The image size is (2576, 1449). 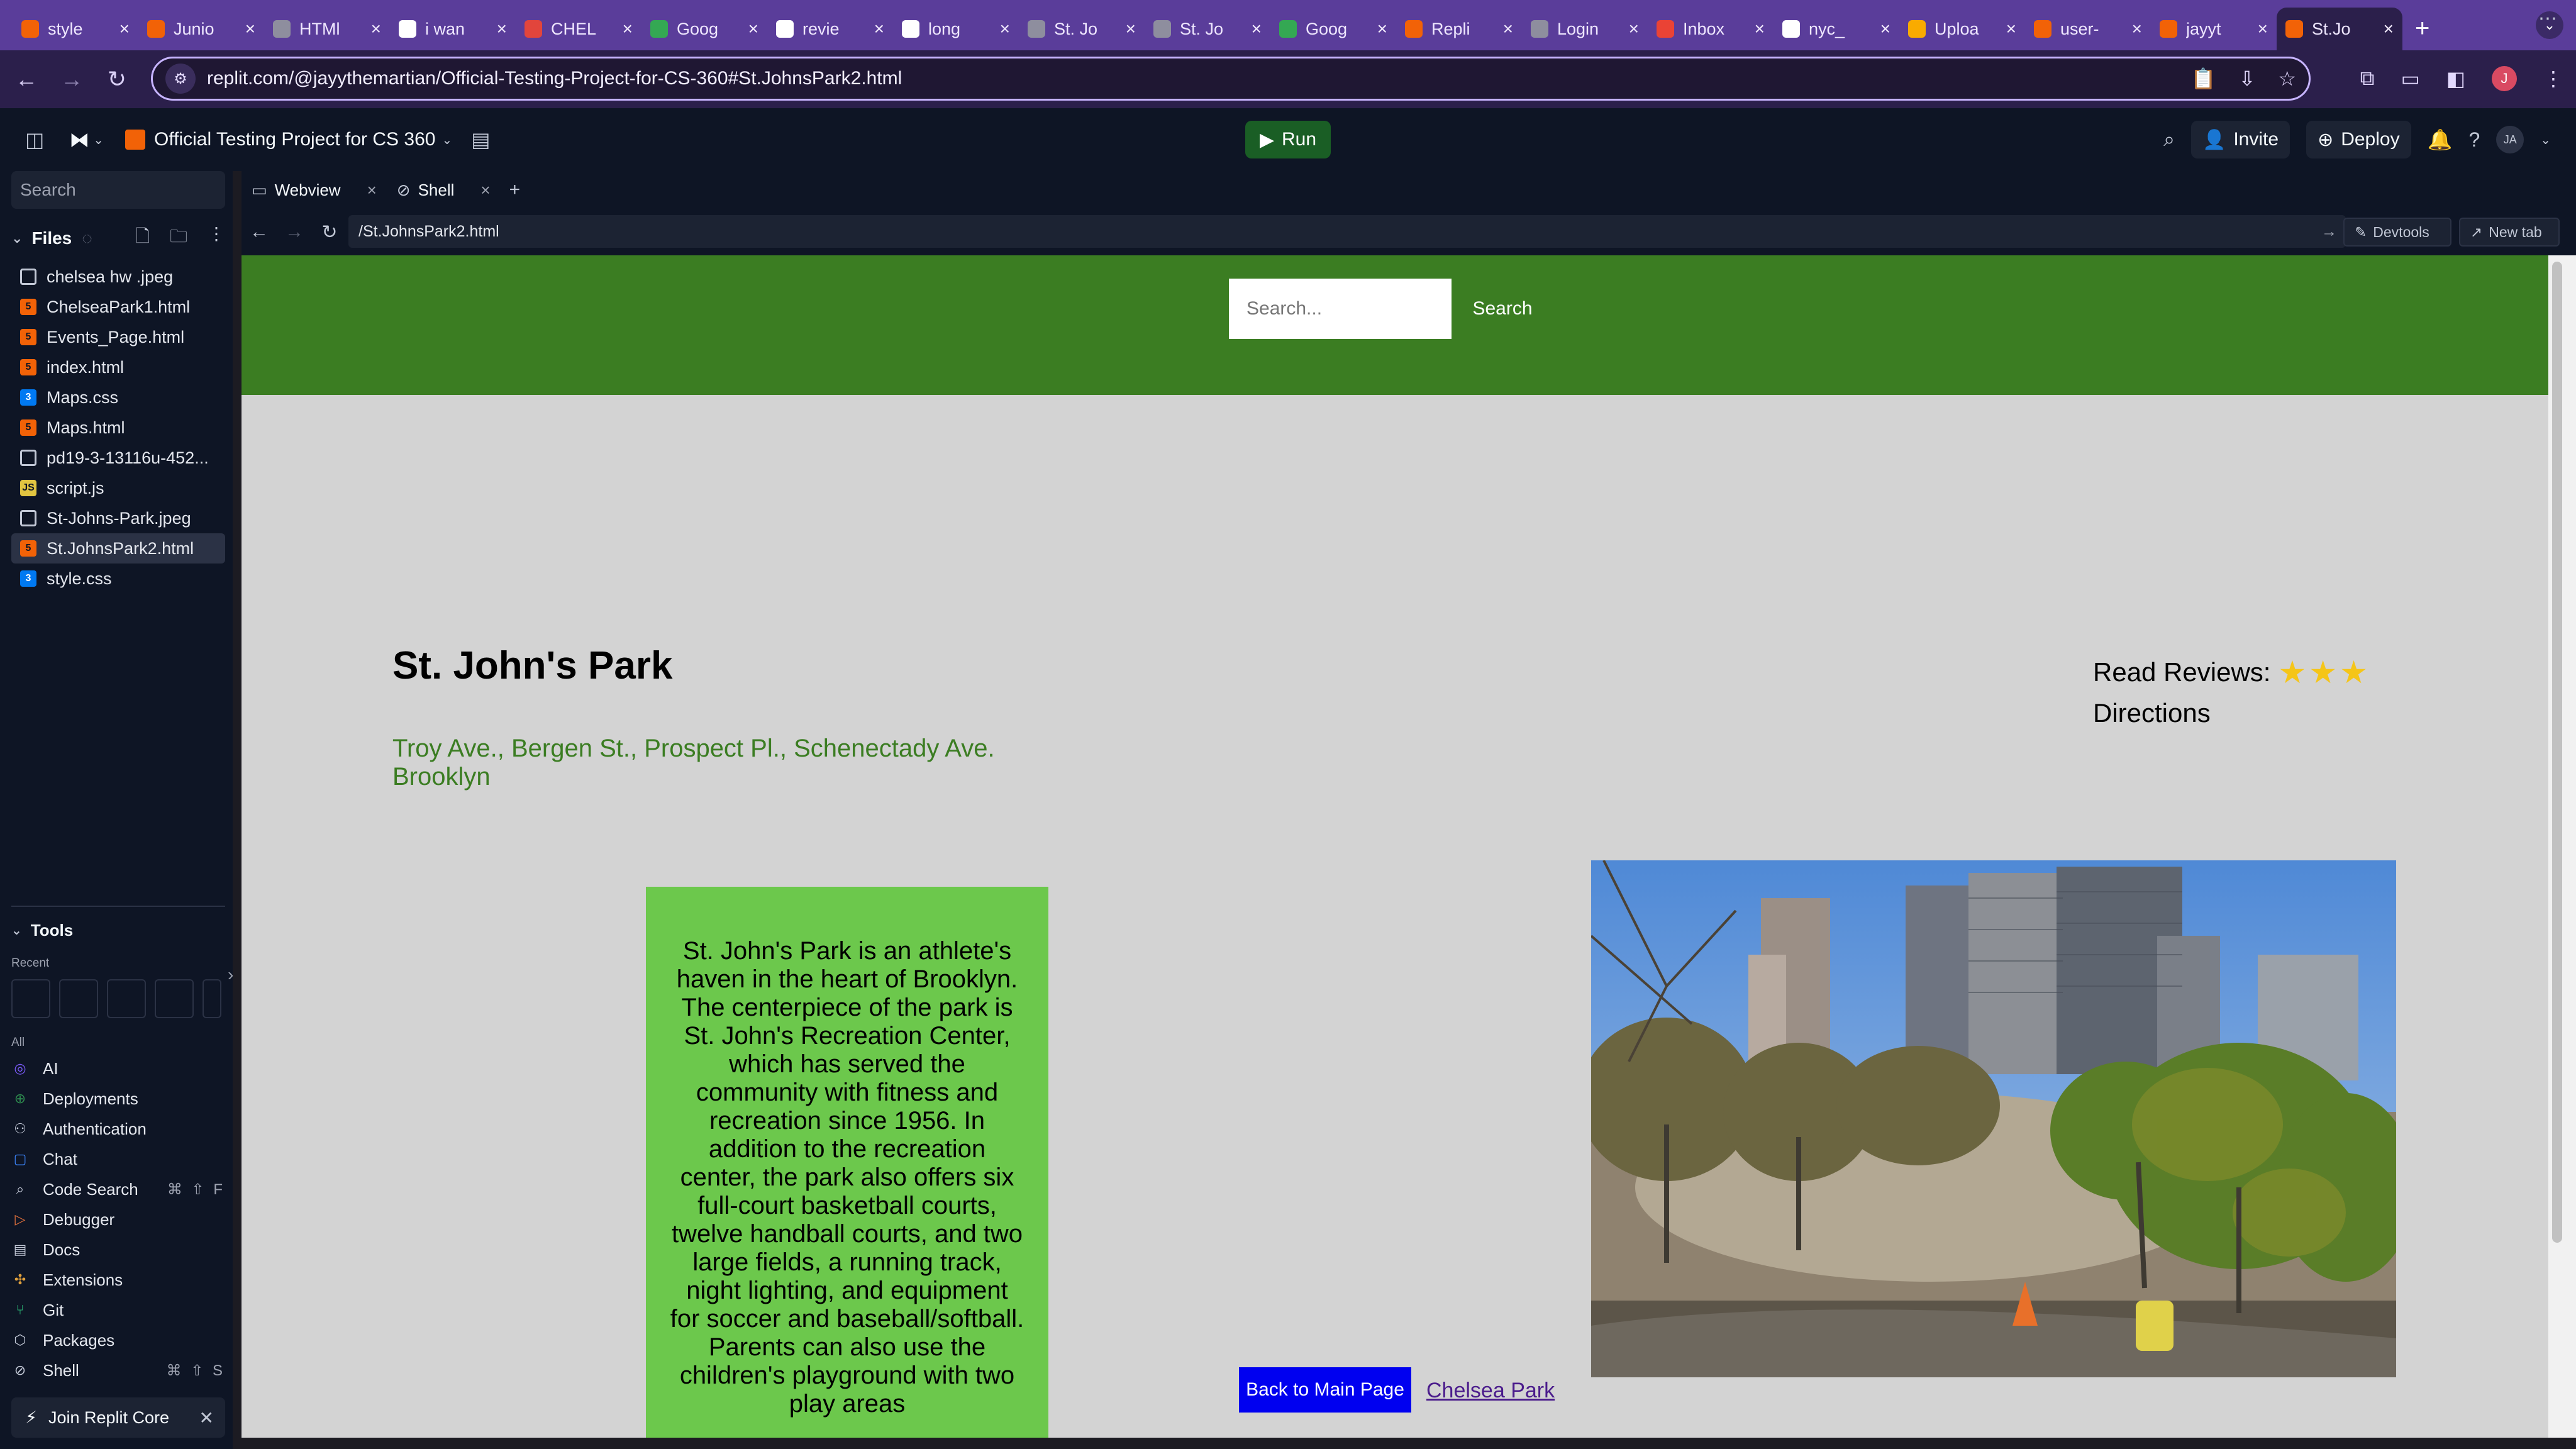 What do you see at coordinates (118, 1129) in the screenshot?
I see `tool-item: ⚇ Authentication` at bounding box center [118, 1129].